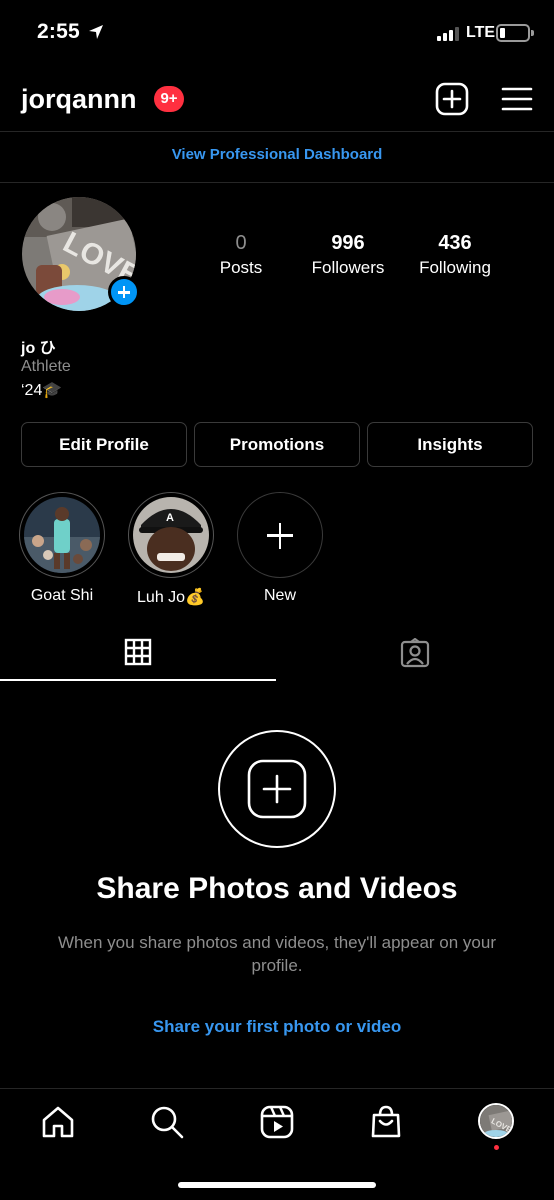 Image resolution: width=554 pixels, height=1200 pixels. I want to click on highlight-cover, so click(62, 535).